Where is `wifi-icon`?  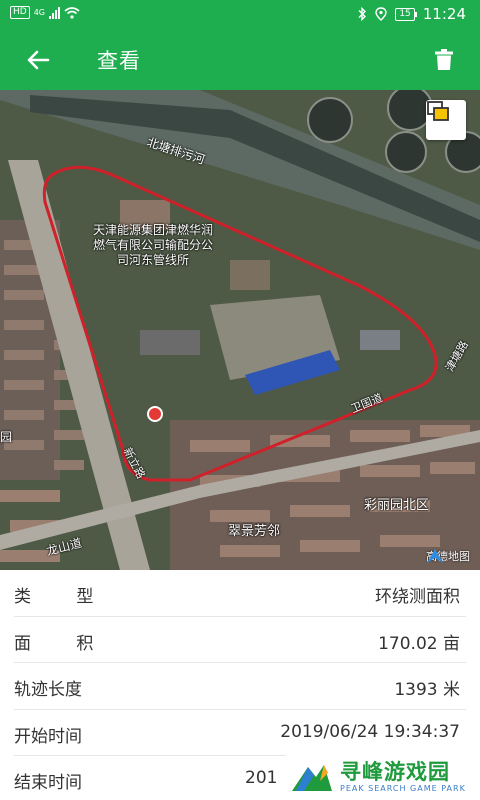
wifi-icon is located at coordinates (72, 12).